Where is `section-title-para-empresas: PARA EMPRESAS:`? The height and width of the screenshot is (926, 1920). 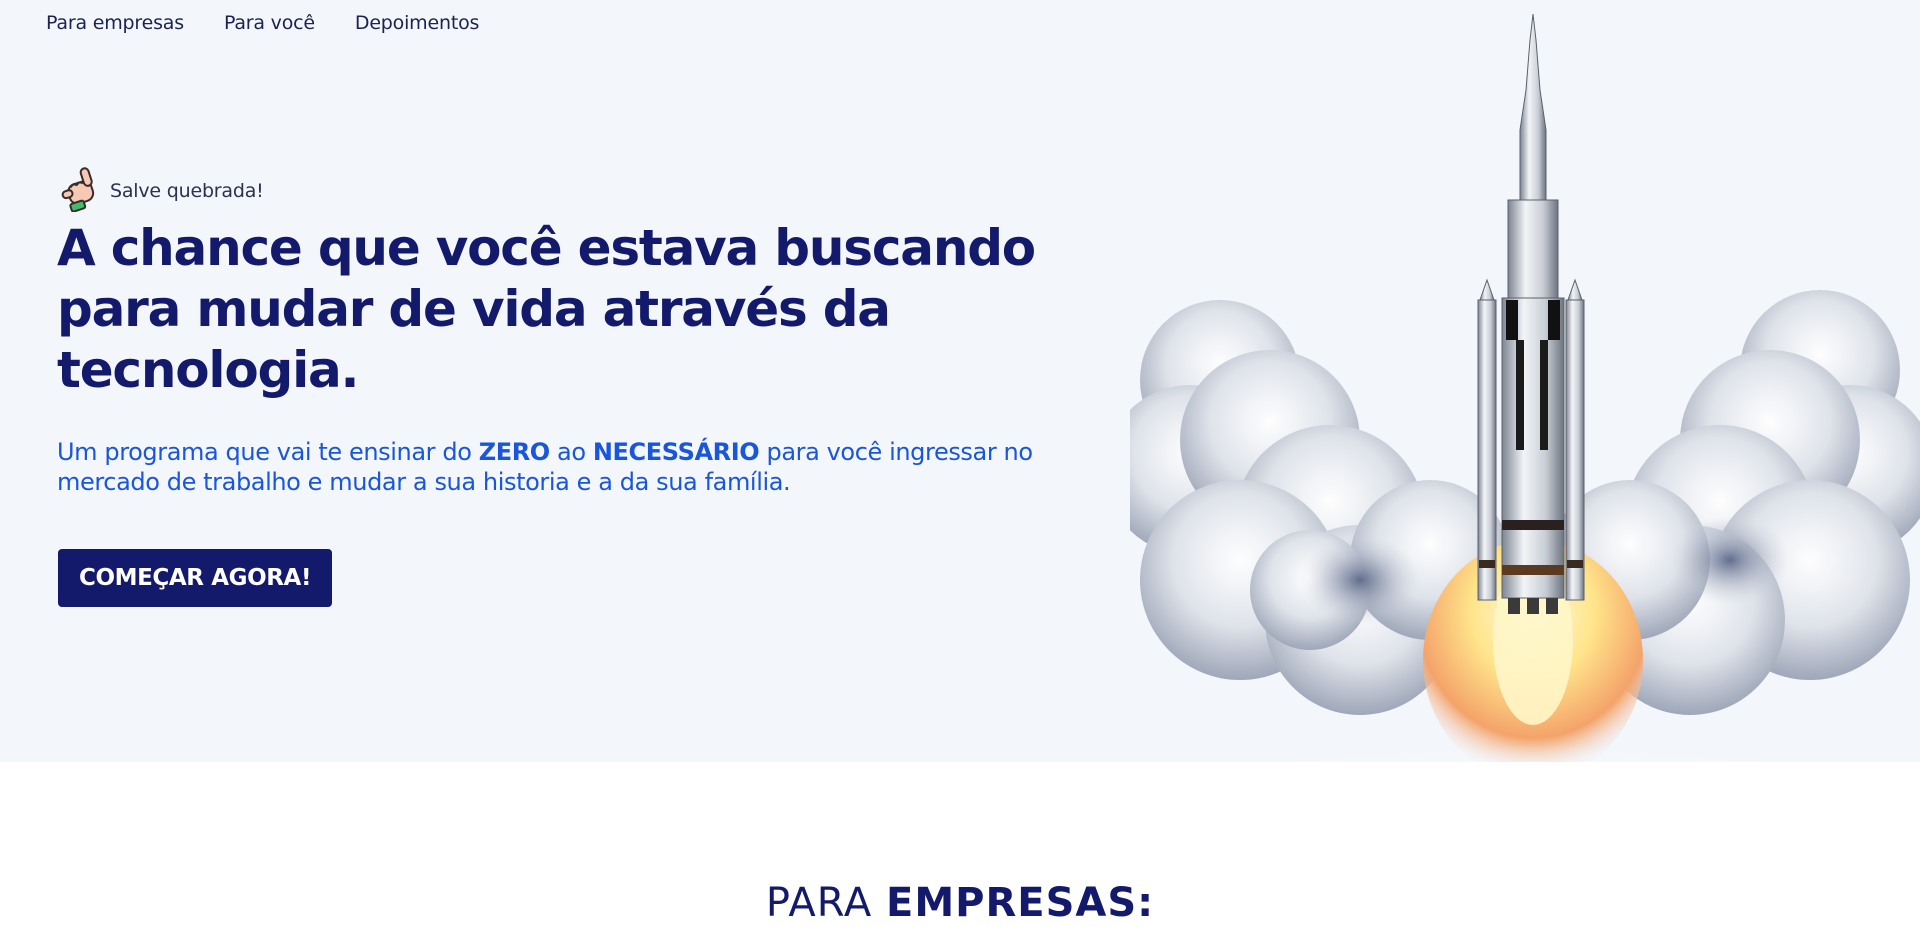 section-title-para-empresas: PARA EMPRESAS: is located at coordinates (960, 903).